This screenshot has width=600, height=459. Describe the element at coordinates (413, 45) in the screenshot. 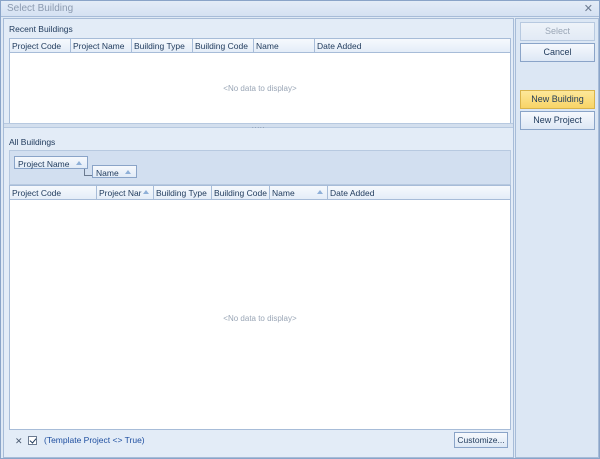

I see `recent-col-date-added: Date Added` at that location.